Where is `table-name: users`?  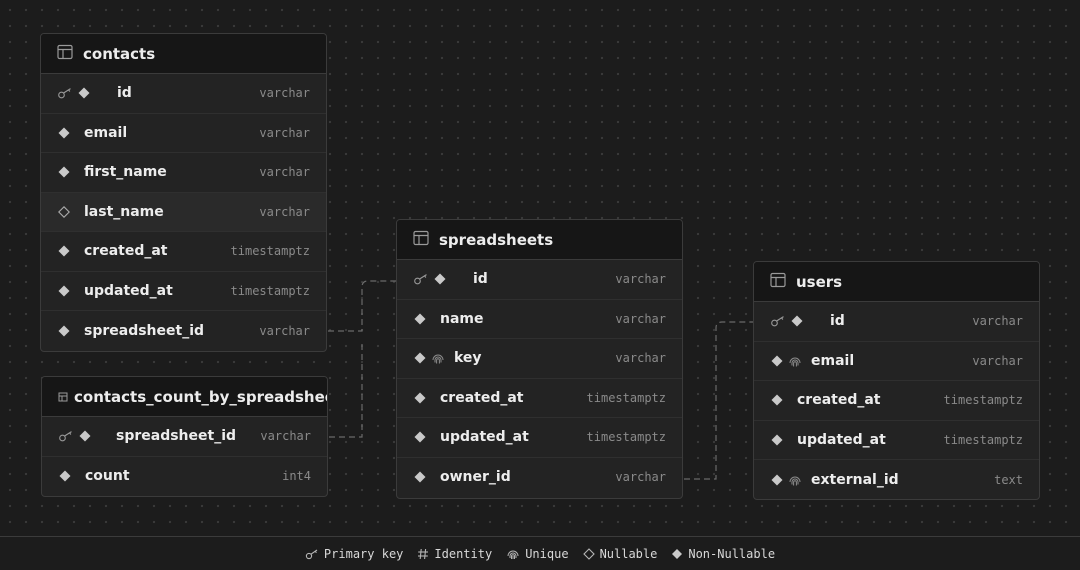 table-name: users is located at coordinates (819, 281).